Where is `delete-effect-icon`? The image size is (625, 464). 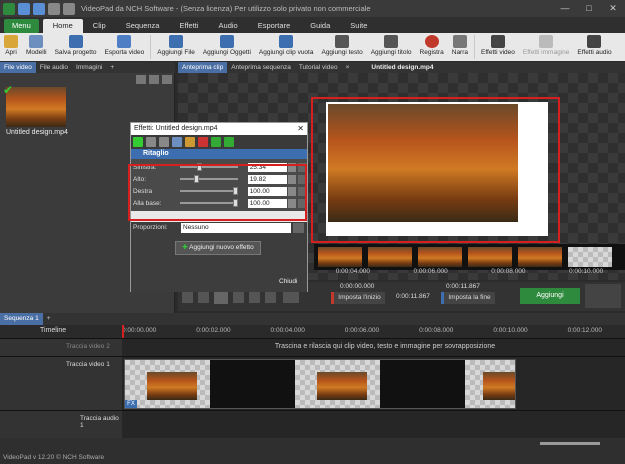 delete-effect-icon is located at coordinates (203, 142).